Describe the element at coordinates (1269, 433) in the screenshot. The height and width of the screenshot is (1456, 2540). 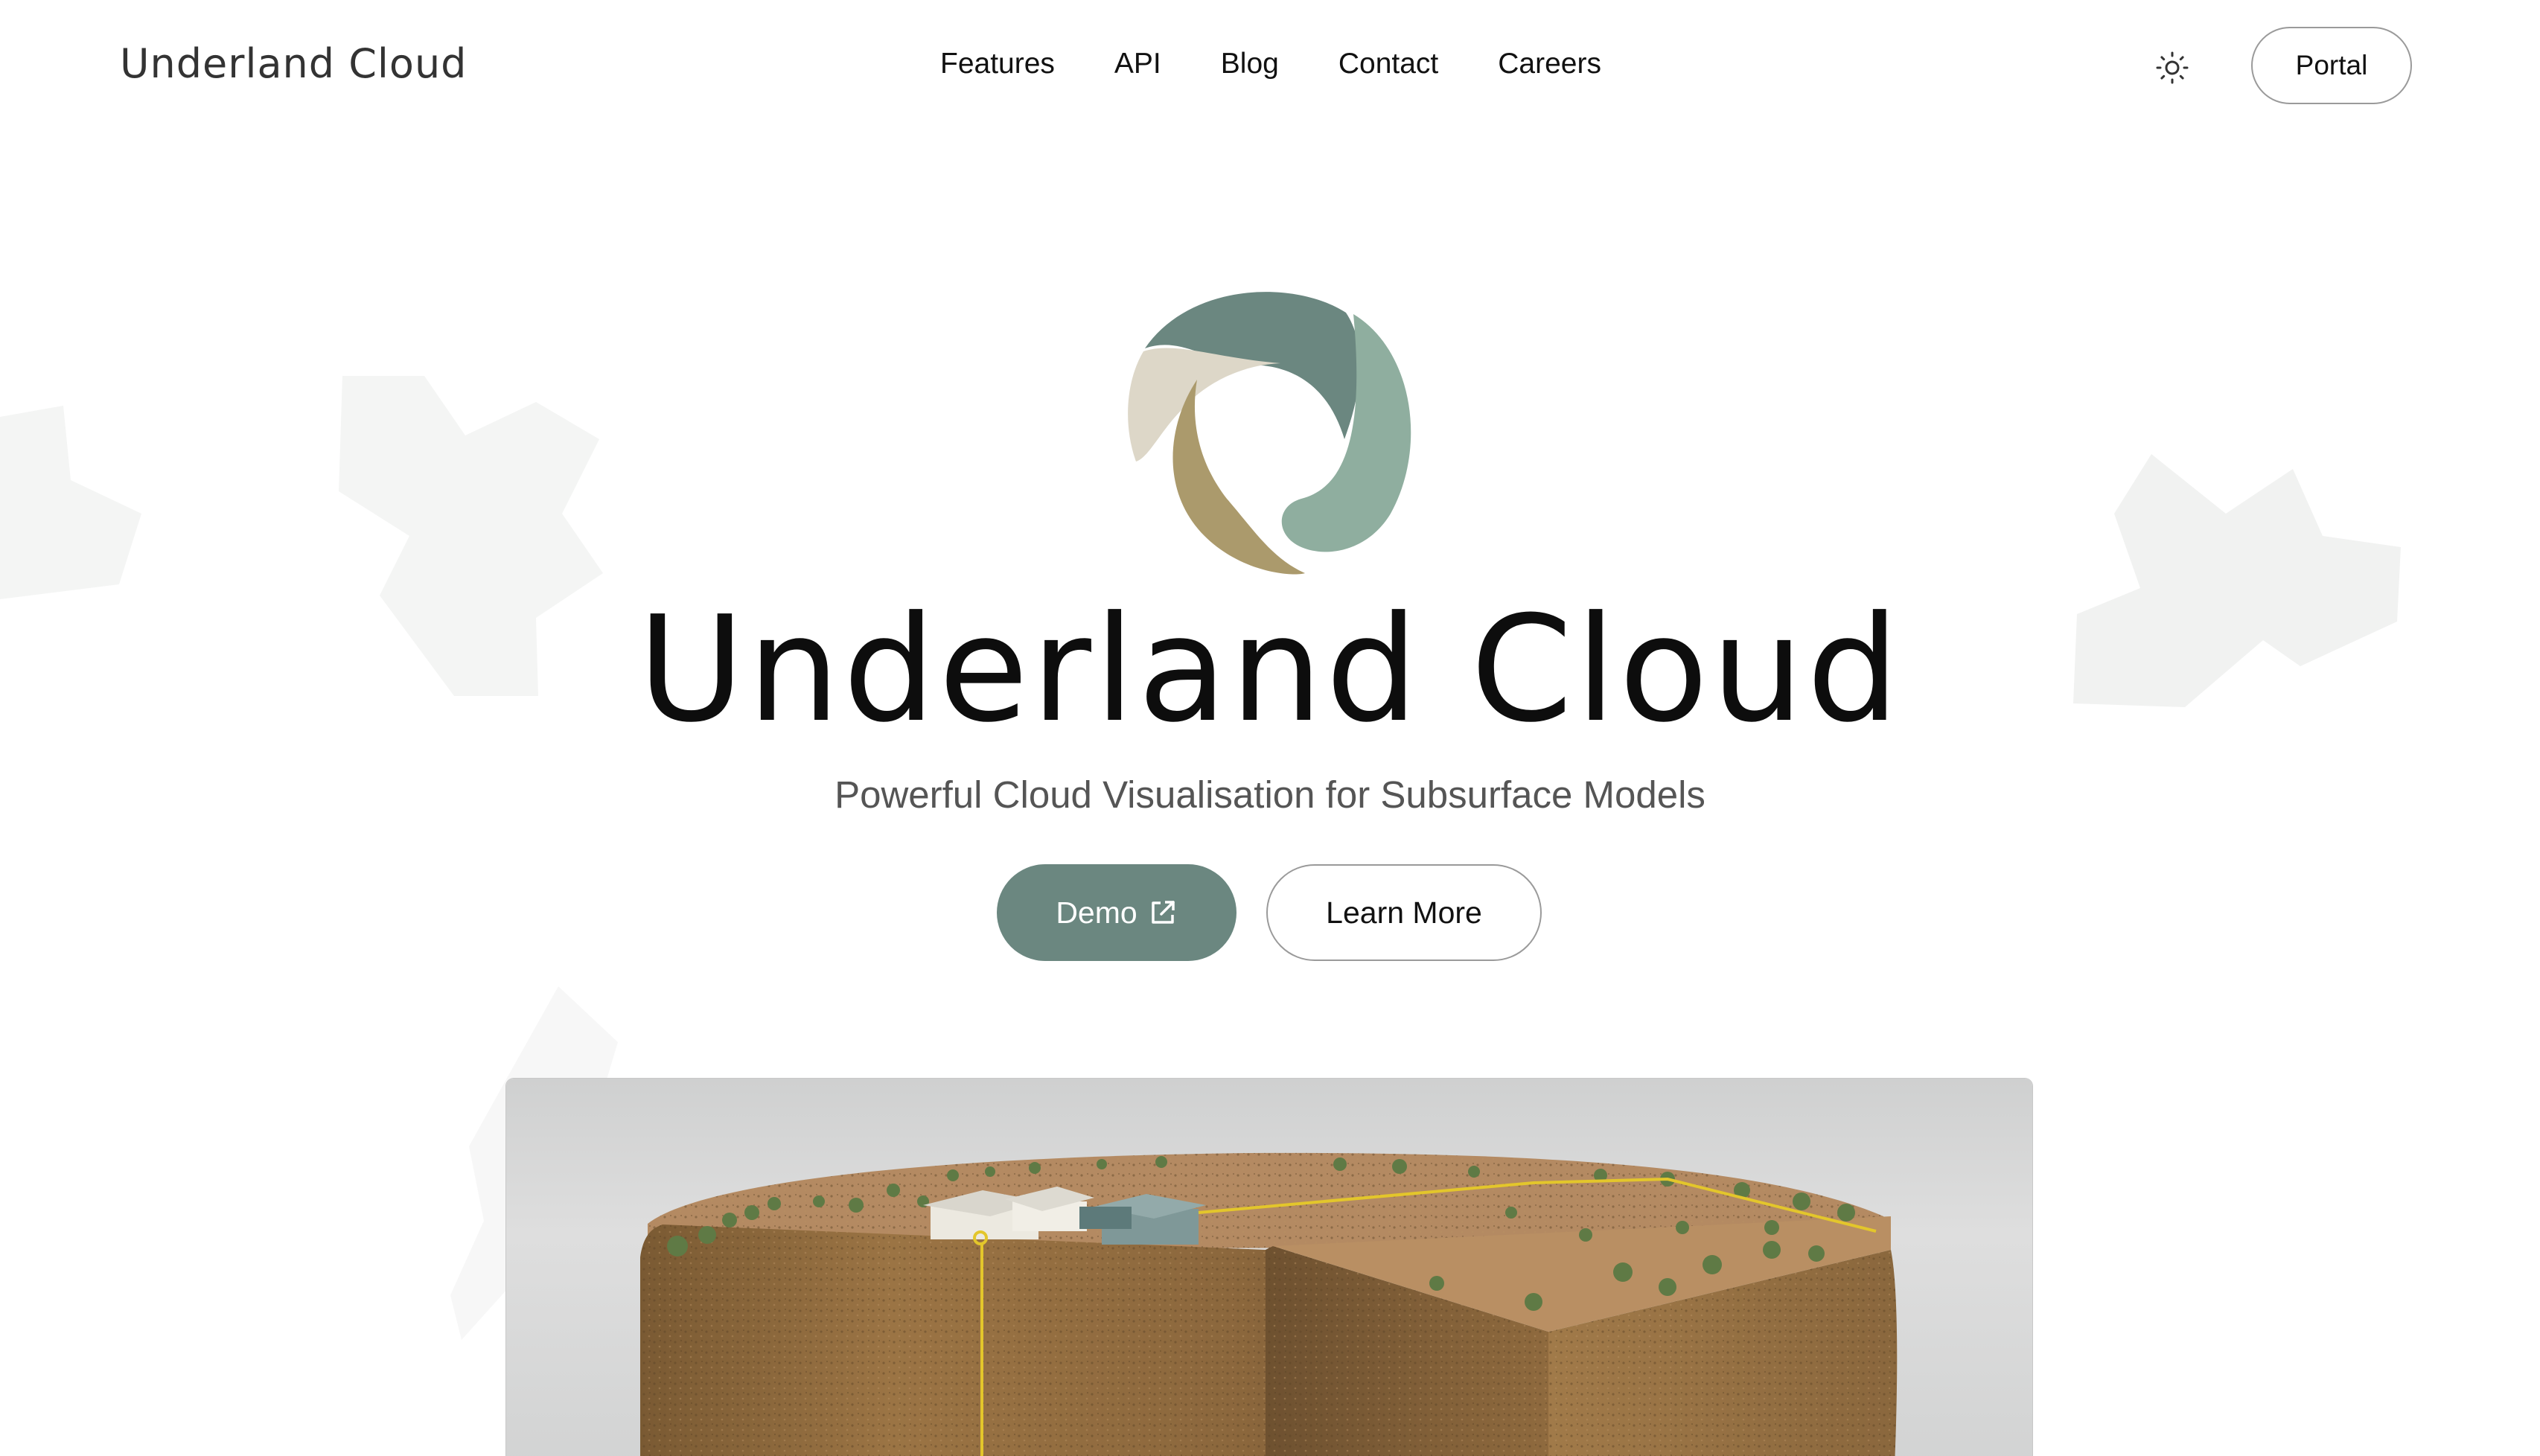
I see `underland-logo-icon` at that location.